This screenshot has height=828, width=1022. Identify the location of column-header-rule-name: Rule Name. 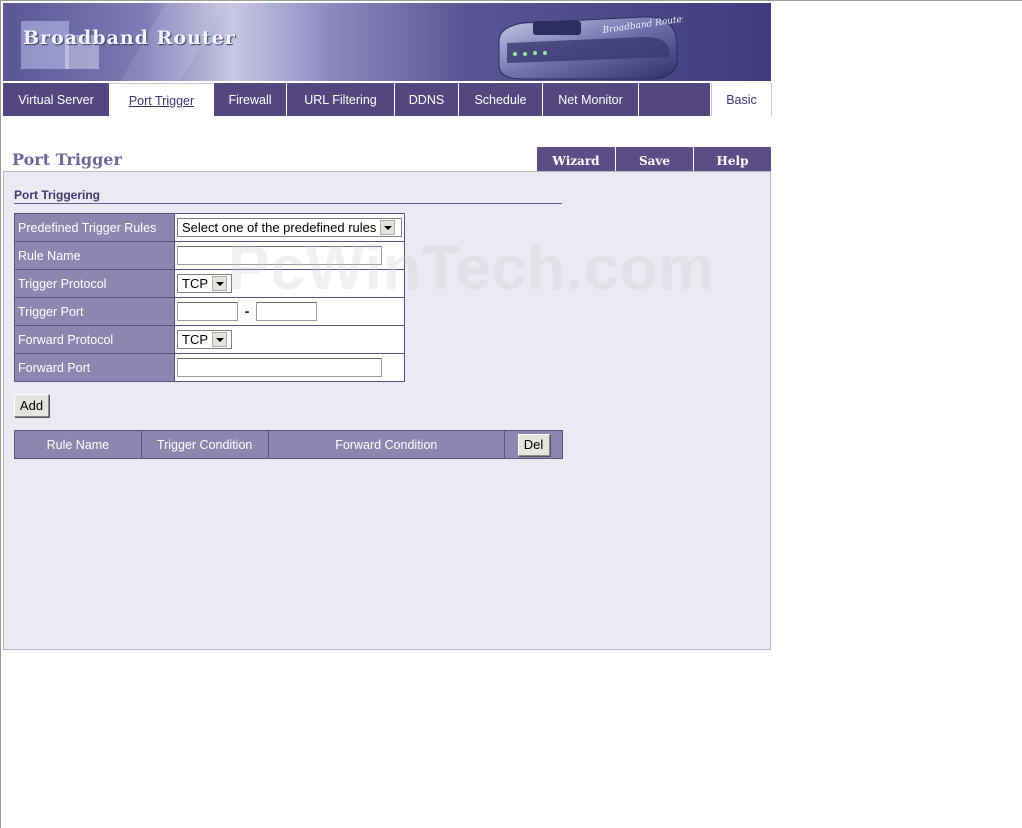
(78, 444).